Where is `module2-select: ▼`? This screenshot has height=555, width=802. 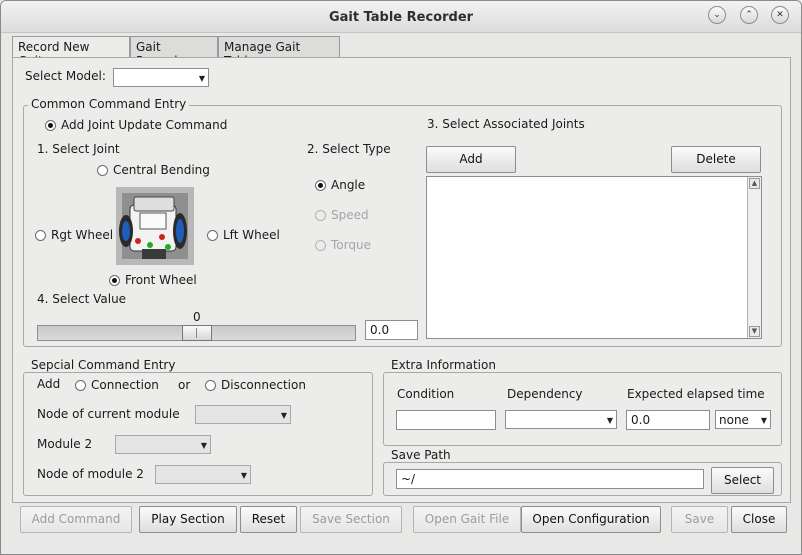 module2-select: ▼ is located at coordinates (163, 444).